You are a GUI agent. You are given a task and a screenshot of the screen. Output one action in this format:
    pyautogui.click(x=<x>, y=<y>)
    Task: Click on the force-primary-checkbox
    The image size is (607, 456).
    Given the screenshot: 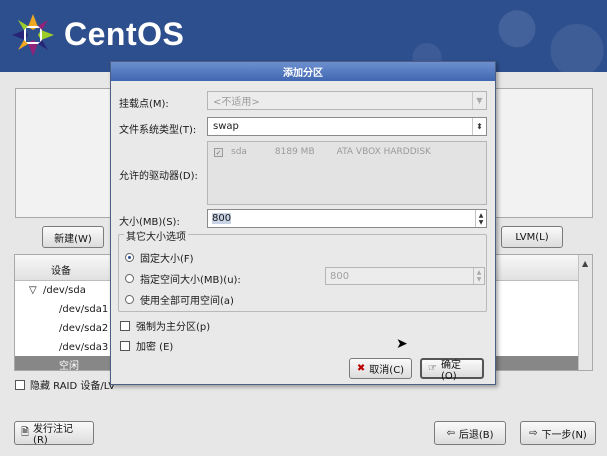 What is the action you would take?
    pyautogui.click(x=125, y=325)
    